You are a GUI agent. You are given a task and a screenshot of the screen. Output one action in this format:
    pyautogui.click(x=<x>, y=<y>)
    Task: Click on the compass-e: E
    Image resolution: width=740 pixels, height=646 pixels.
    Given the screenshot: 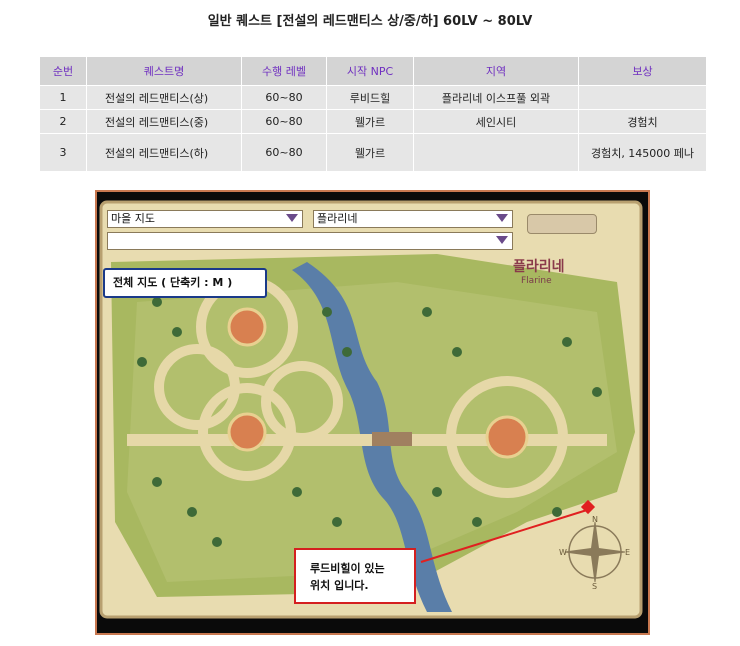 What is the action you would take?
    pyautogui.click(x=627, y=552)
    